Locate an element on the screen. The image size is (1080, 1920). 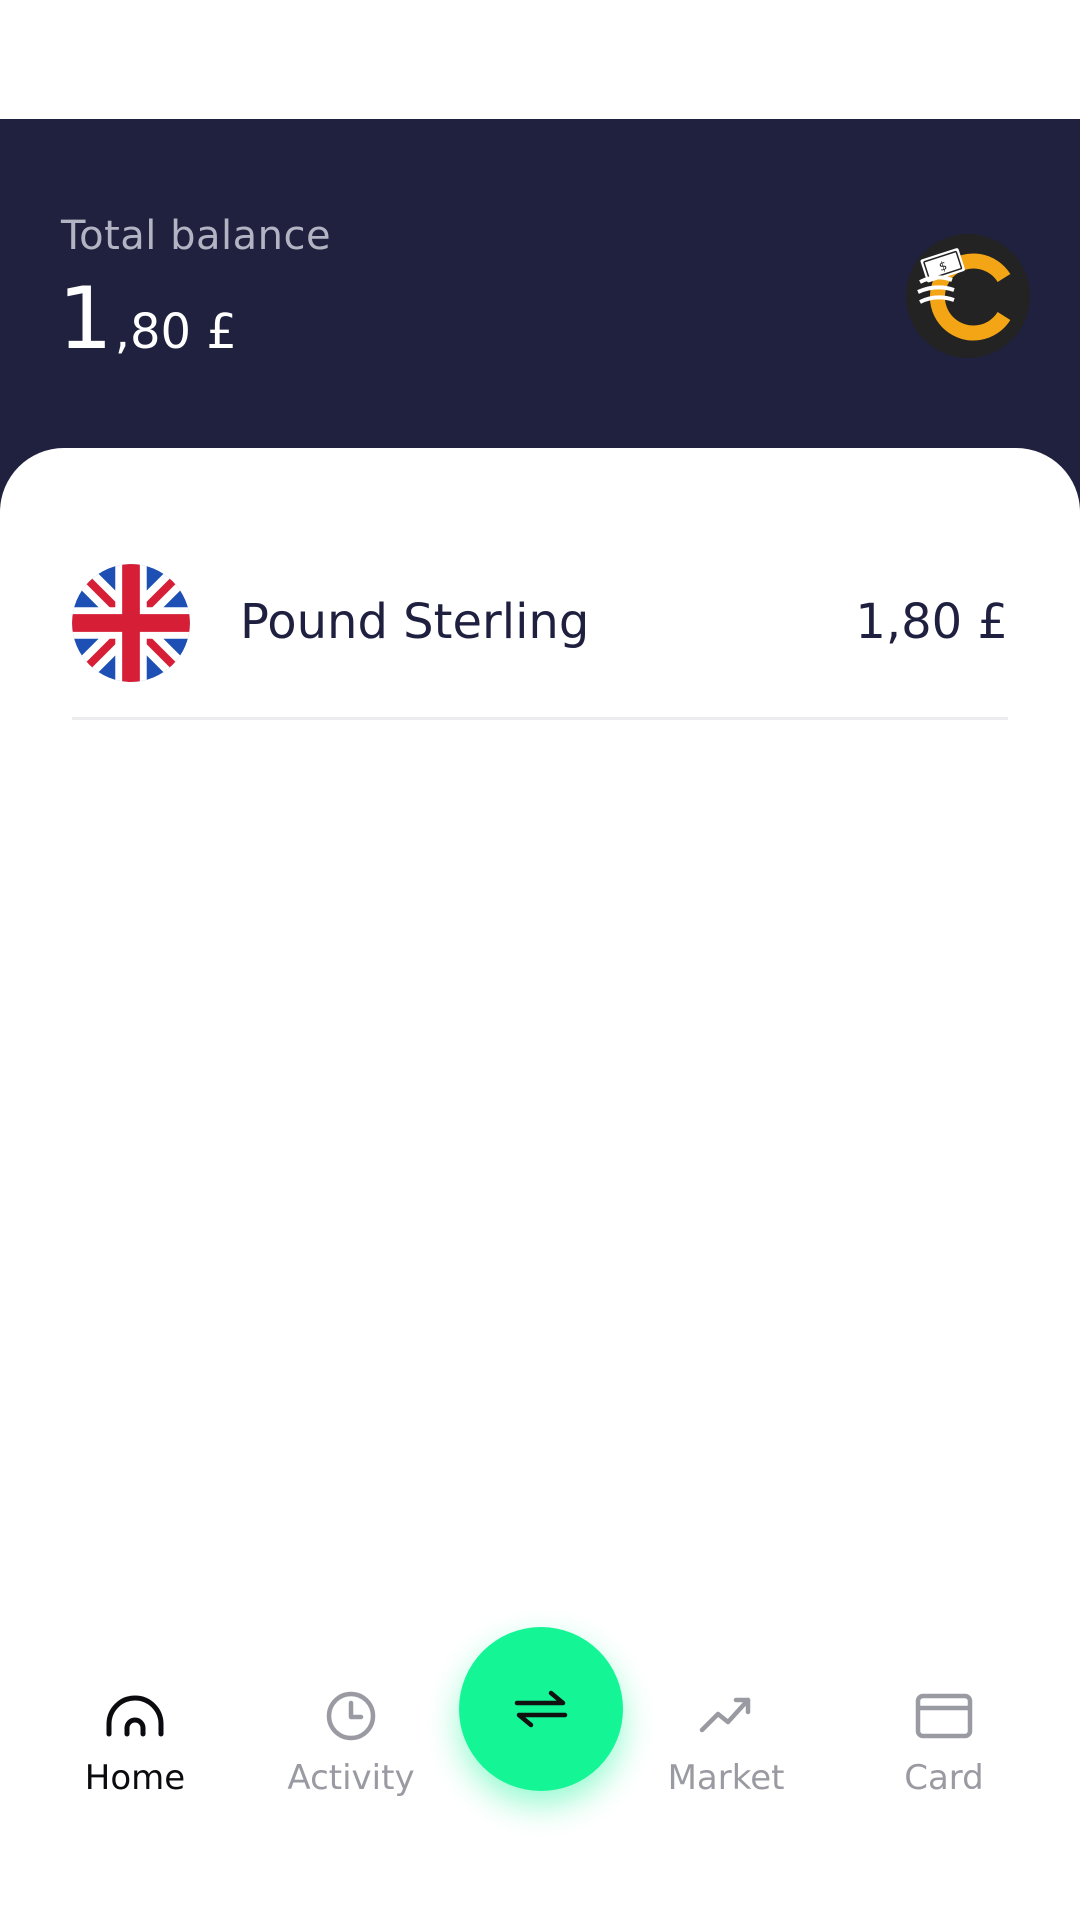
nav-home-label: Home is located at coordinates (135, 1778).